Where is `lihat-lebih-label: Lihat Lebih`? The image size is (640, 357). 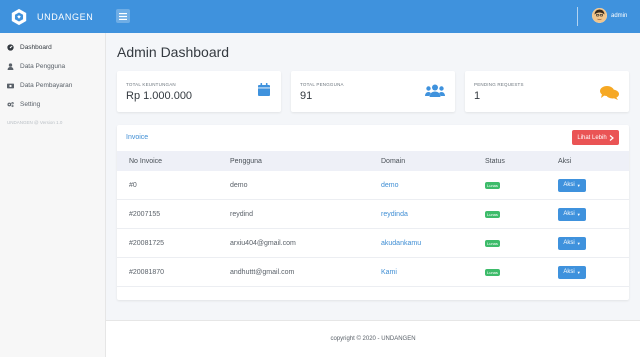
lihat-lebih-label: Lihat Lebih is located at coordinates (592, 137).